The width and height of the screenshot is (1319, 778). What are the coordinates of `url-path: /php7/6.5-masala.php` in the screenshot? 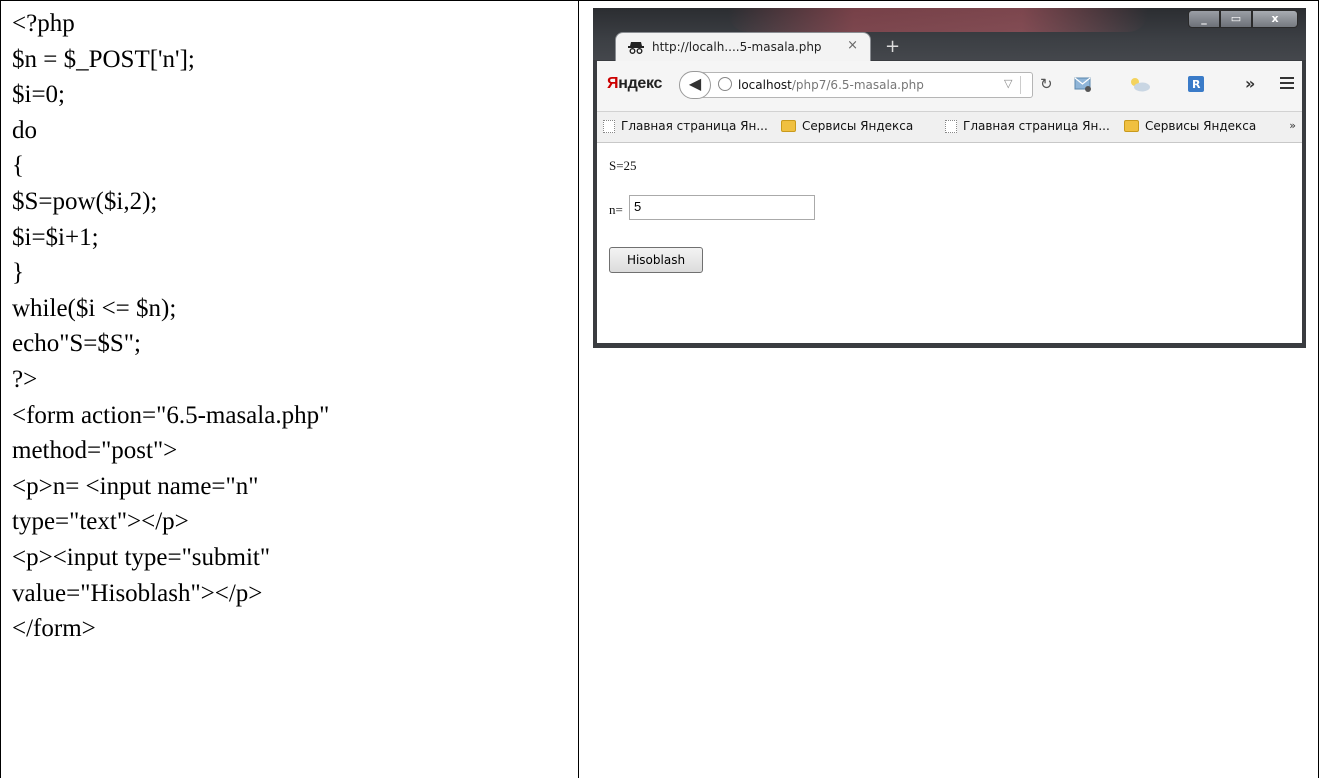 It's located at (857, 85).